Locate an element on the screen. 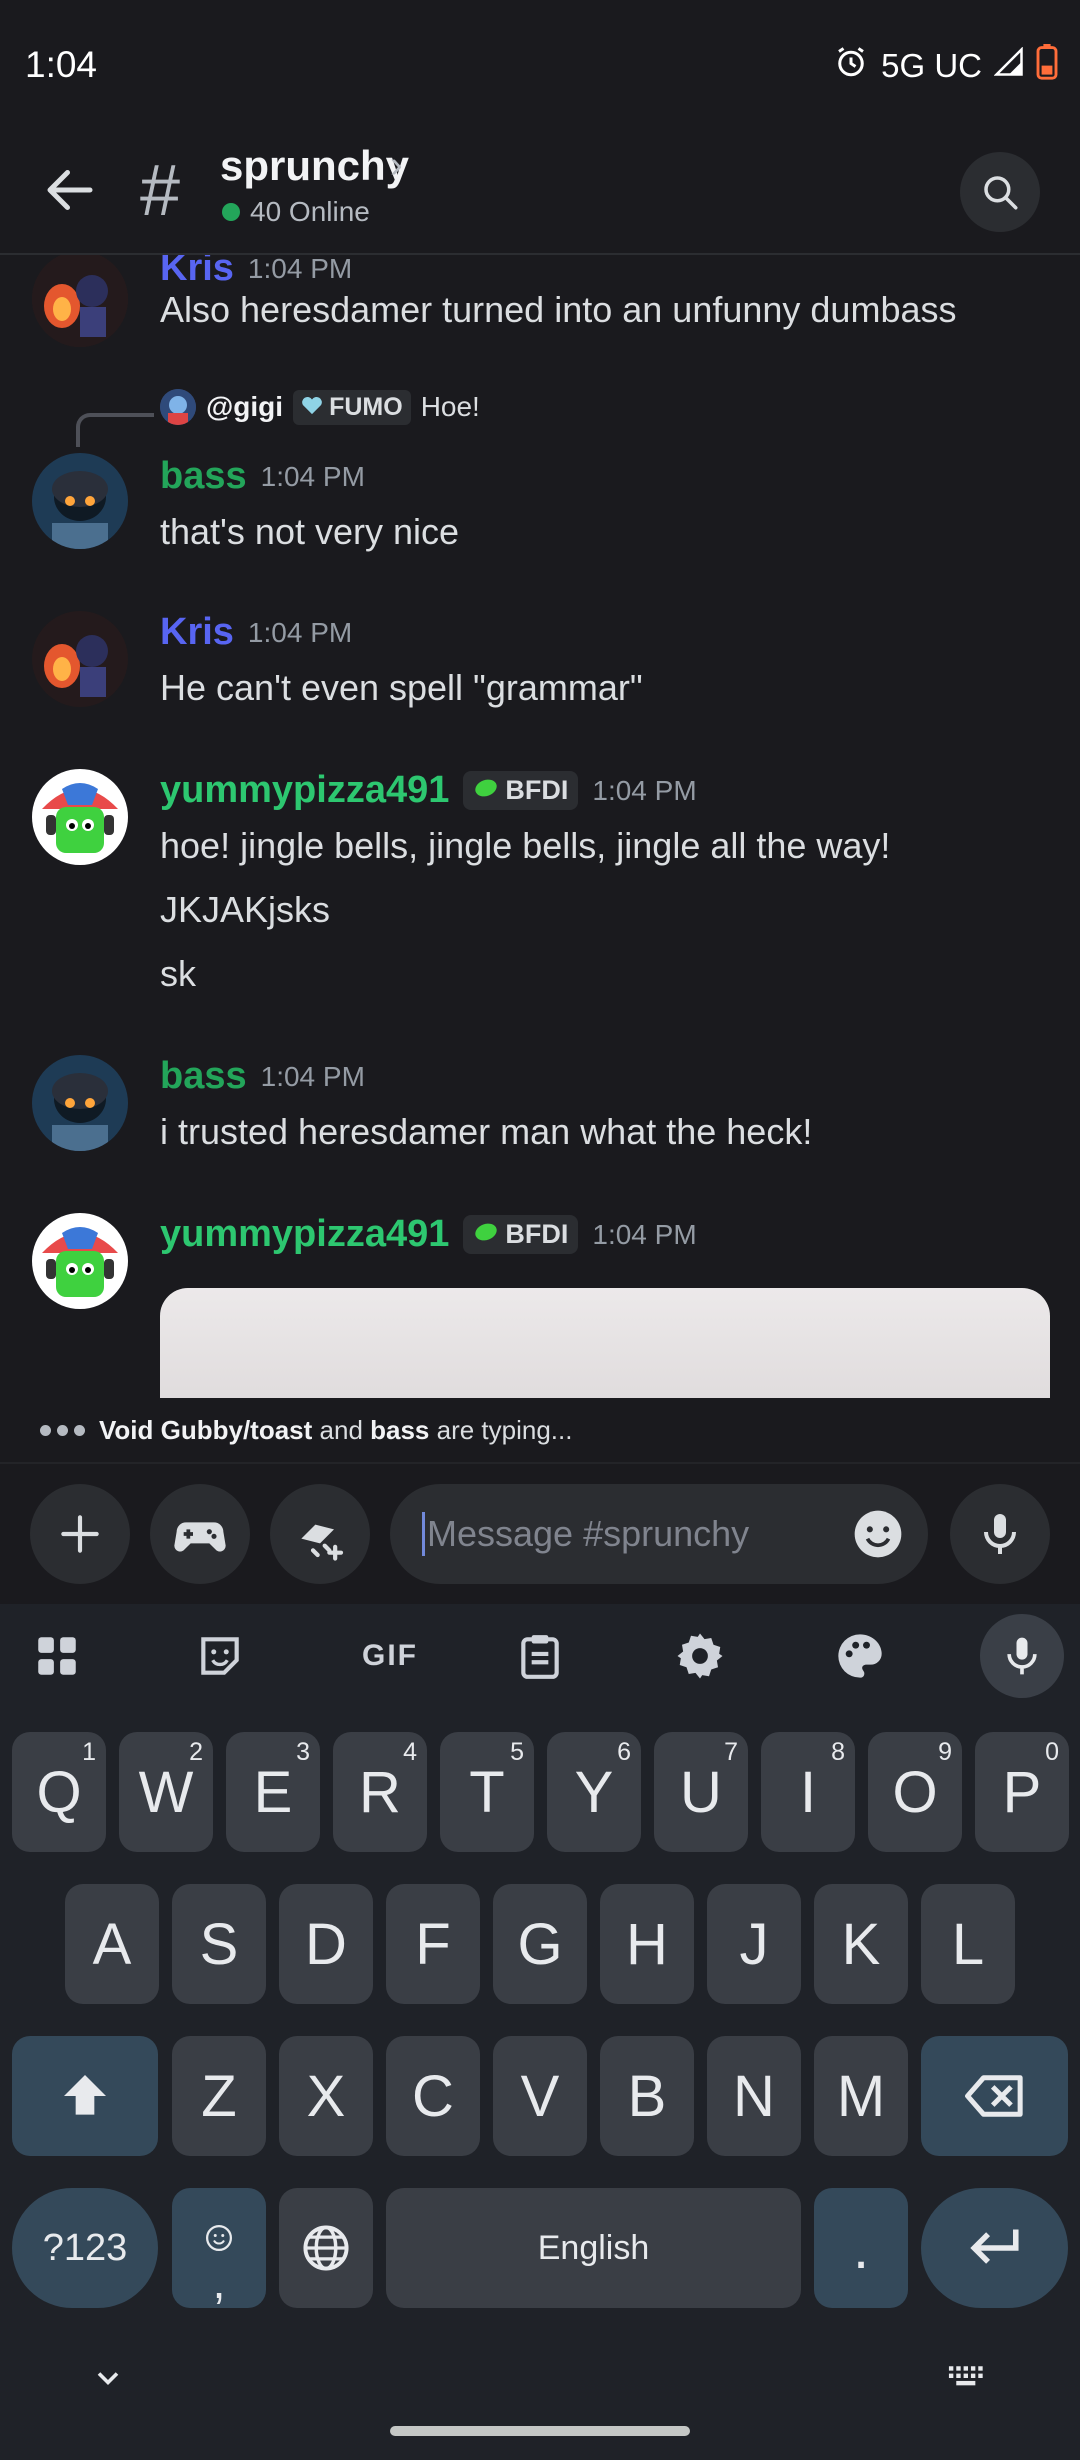  channel-name: sprunchy is located at coordinates (314, 166).